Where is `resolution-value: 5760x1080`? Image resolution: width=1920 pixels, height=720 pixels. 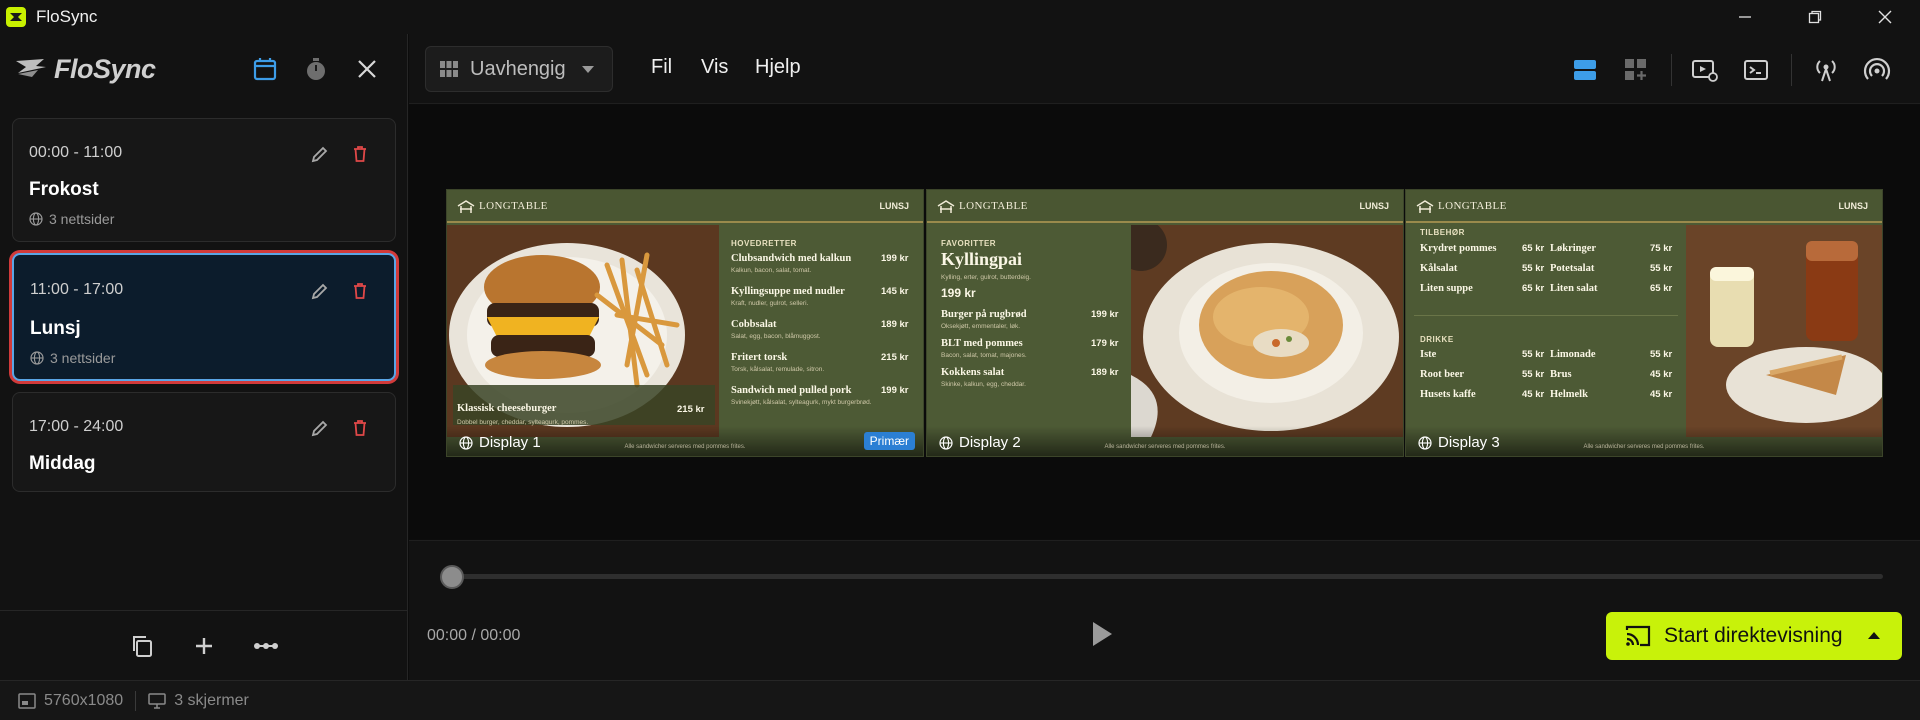
resolution-value: 5760x1080 is located at coordinates (84, 700).